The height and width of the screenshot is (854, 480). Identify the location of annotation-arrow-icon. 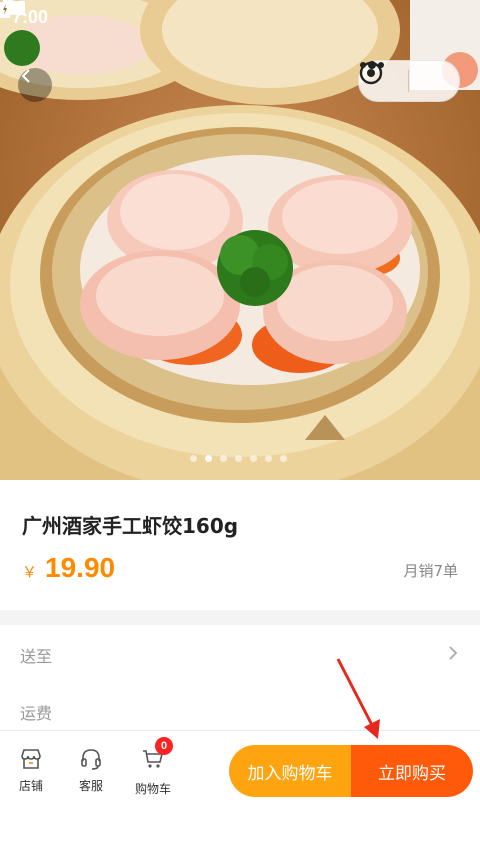
(358, 698).